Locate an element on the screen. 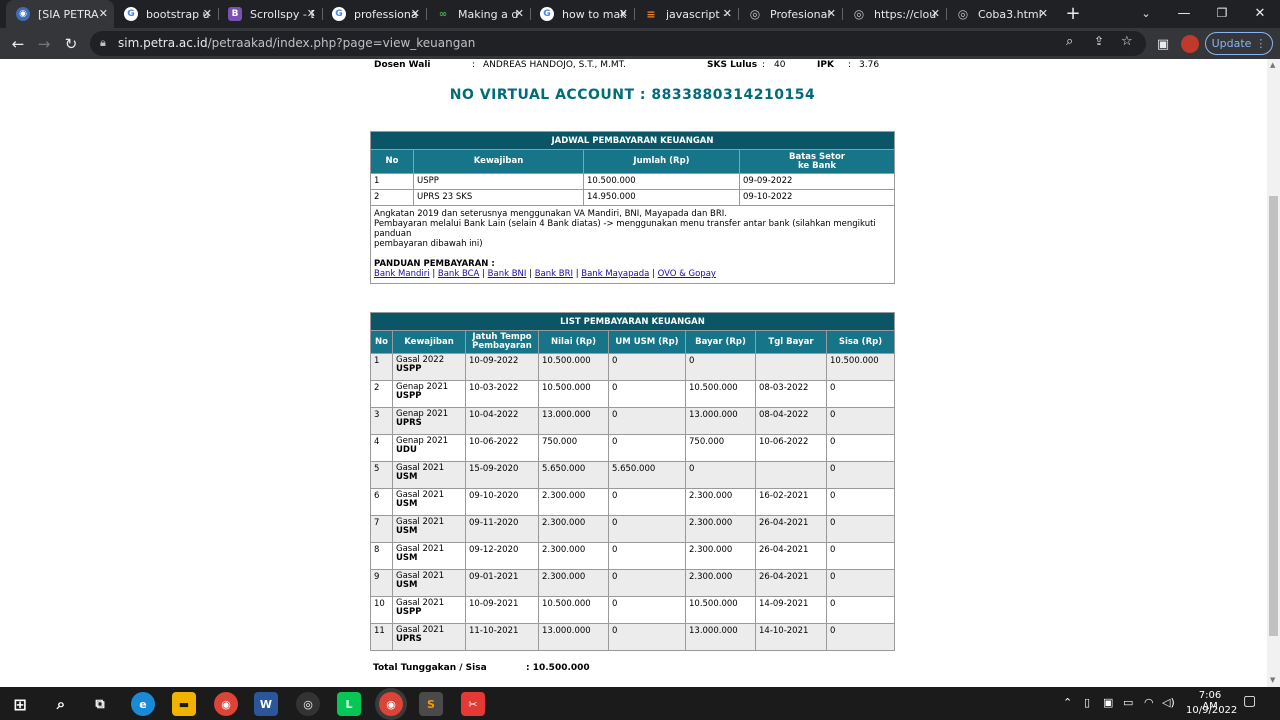 This screenshot has height=720, width=1280. tab-cloud: ◎ https://clou ✕ is located at coordinates (894, 14).